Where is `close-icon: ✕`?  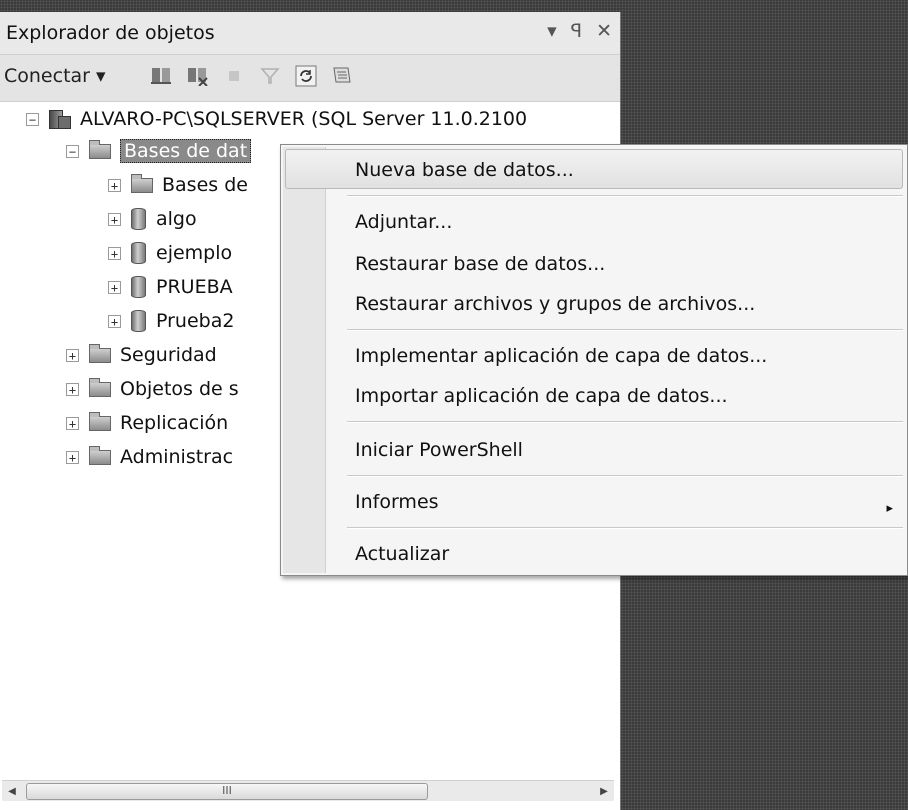
close-icon: ✕ is located at coordinates (604, 31).